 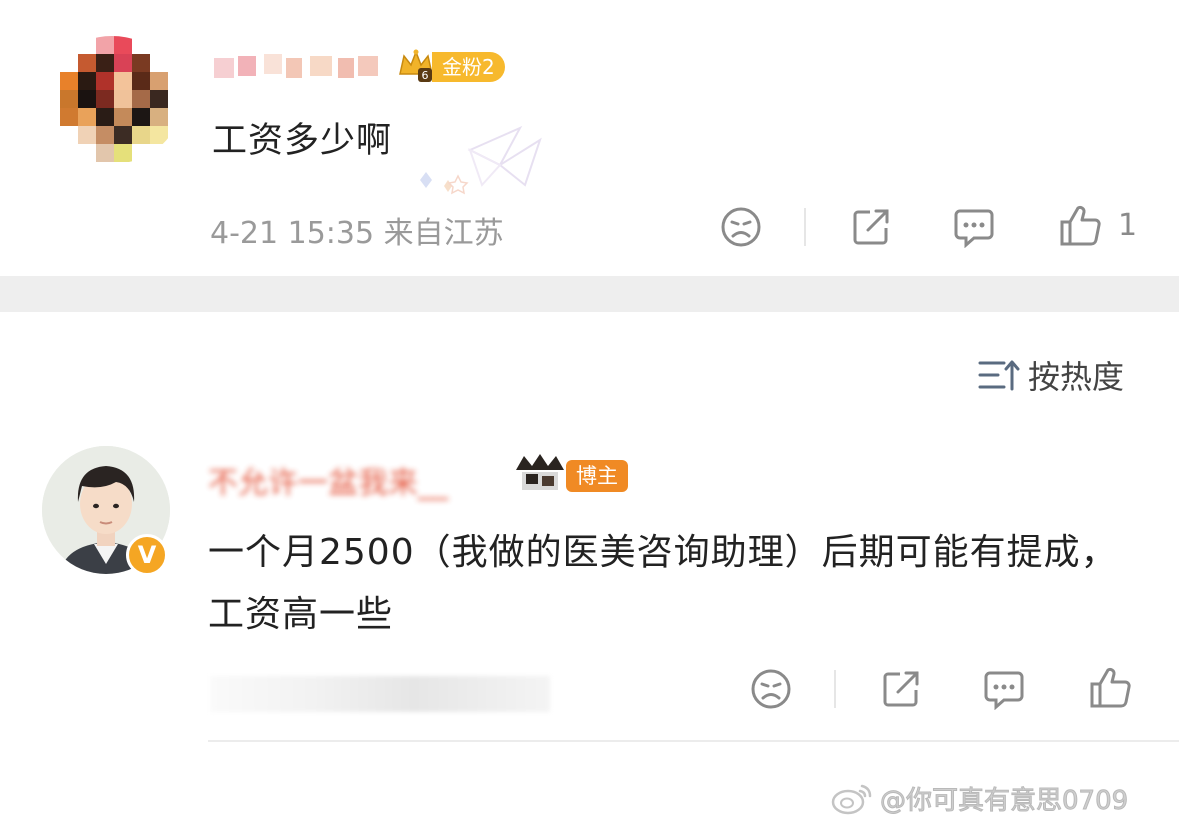 What do you see at coordinates (1128, 225) in the screenshot?
I see `like-count: 1` at bounding box center [1128, 225].